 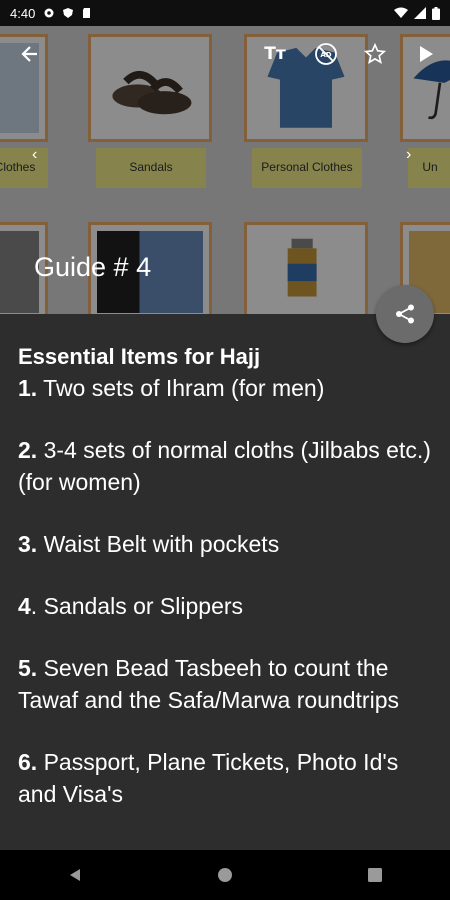 I want to click on system-nav-bar, so click(x=225, y=875).